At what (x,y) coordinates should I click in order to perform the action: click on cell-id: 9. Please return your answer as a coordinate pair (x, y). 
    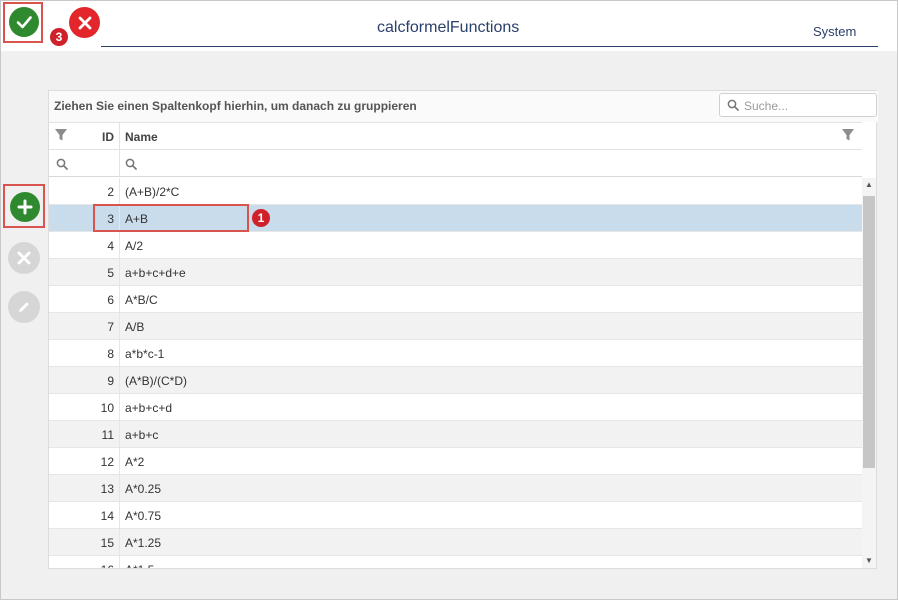
    Looking at the image, I should click on (110, 381).